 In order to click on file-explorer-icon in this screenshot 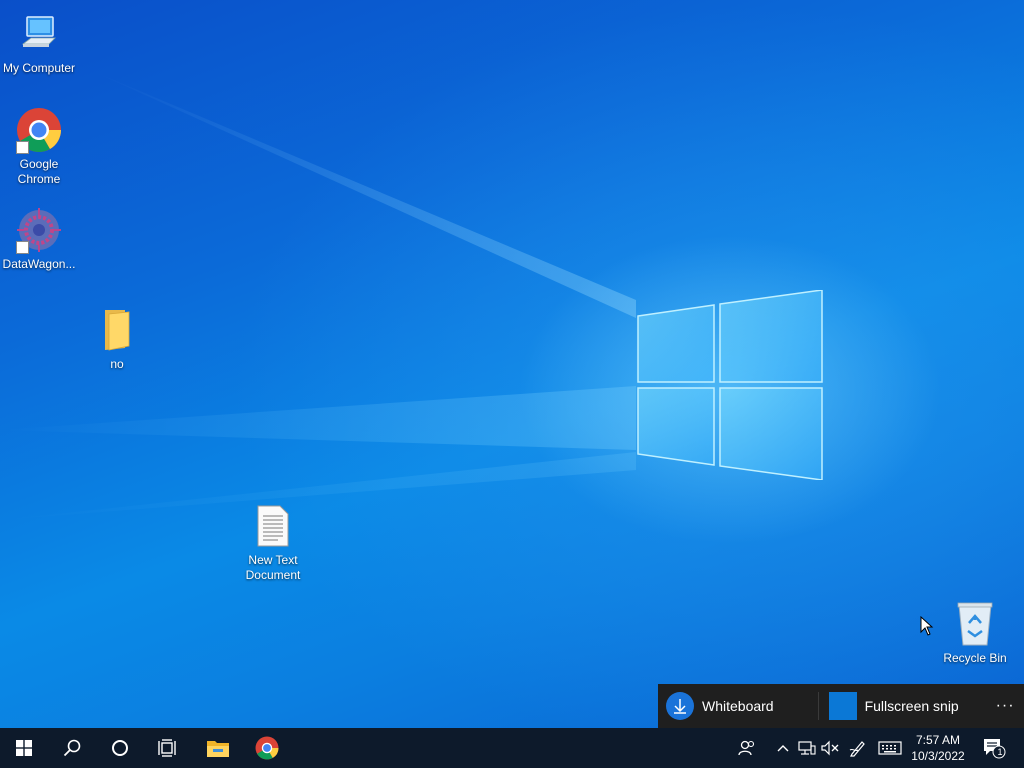, I will do `click(218, 749)`.